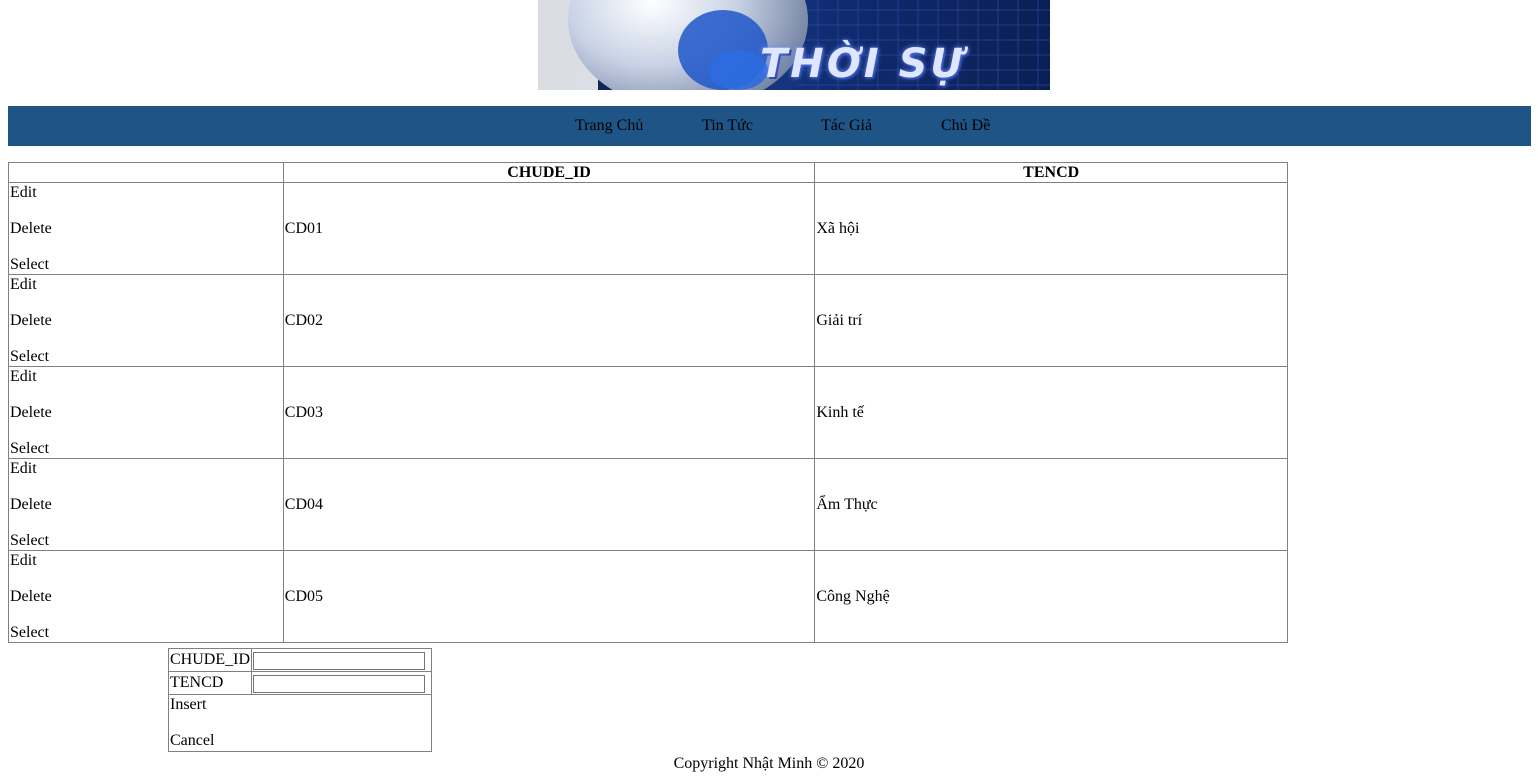  I want to click on cell-tencd: Công Nghệ, so click(1051, 596).